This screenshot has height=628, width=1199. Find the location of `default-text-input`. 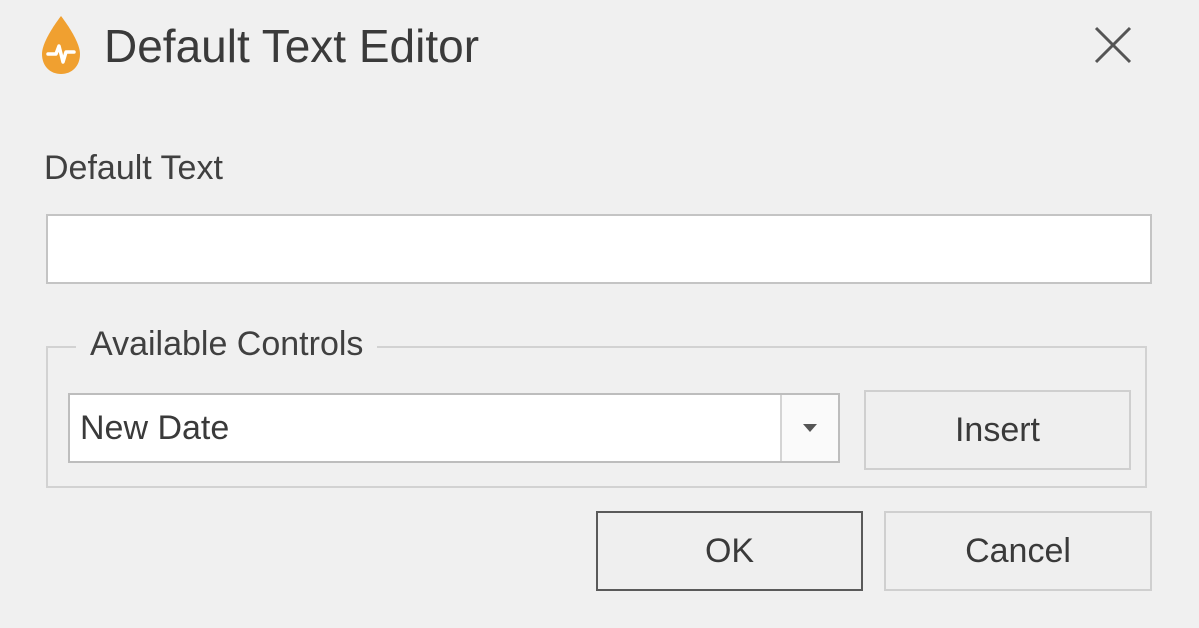

default-text-input is located at coordinates (599, 249).